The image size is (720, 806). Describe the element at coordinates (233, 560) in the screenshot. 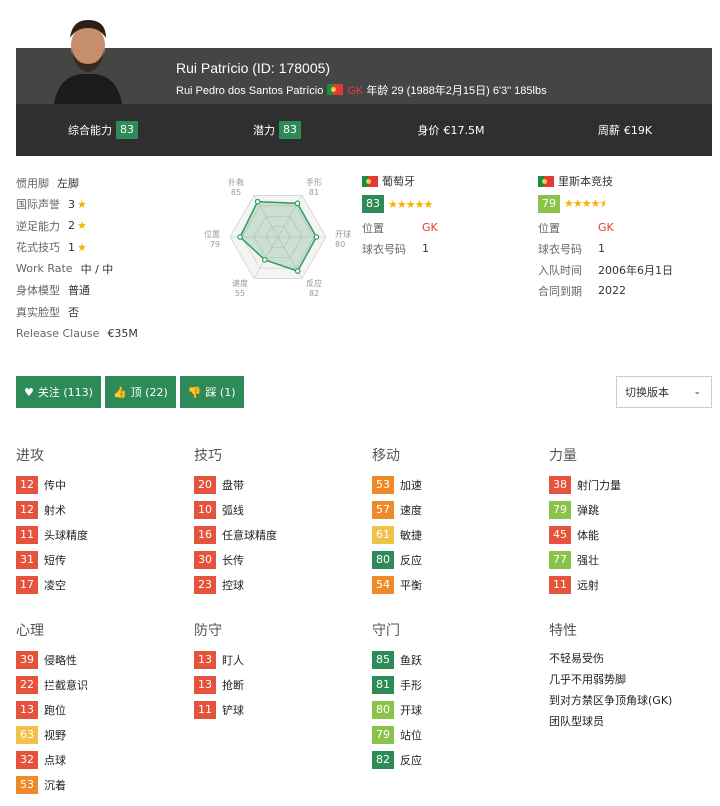

I see `attribute-name: 长传` at that location.